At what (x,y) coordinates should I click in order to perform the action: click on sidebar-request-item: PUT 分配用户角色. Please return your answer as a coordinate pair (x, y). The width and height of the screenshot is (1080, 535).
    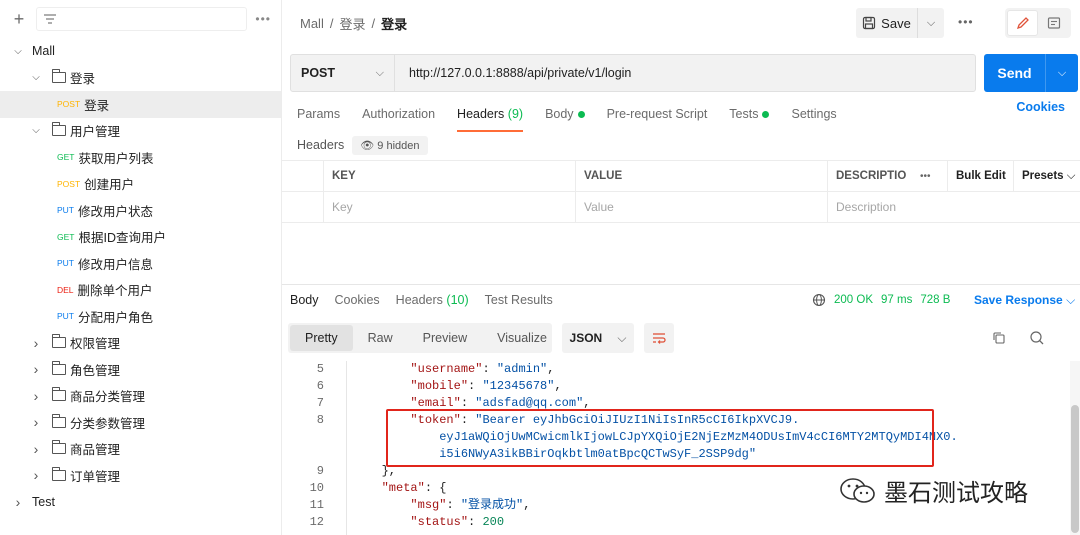
    Looking at the image, I should click on (140, 316).